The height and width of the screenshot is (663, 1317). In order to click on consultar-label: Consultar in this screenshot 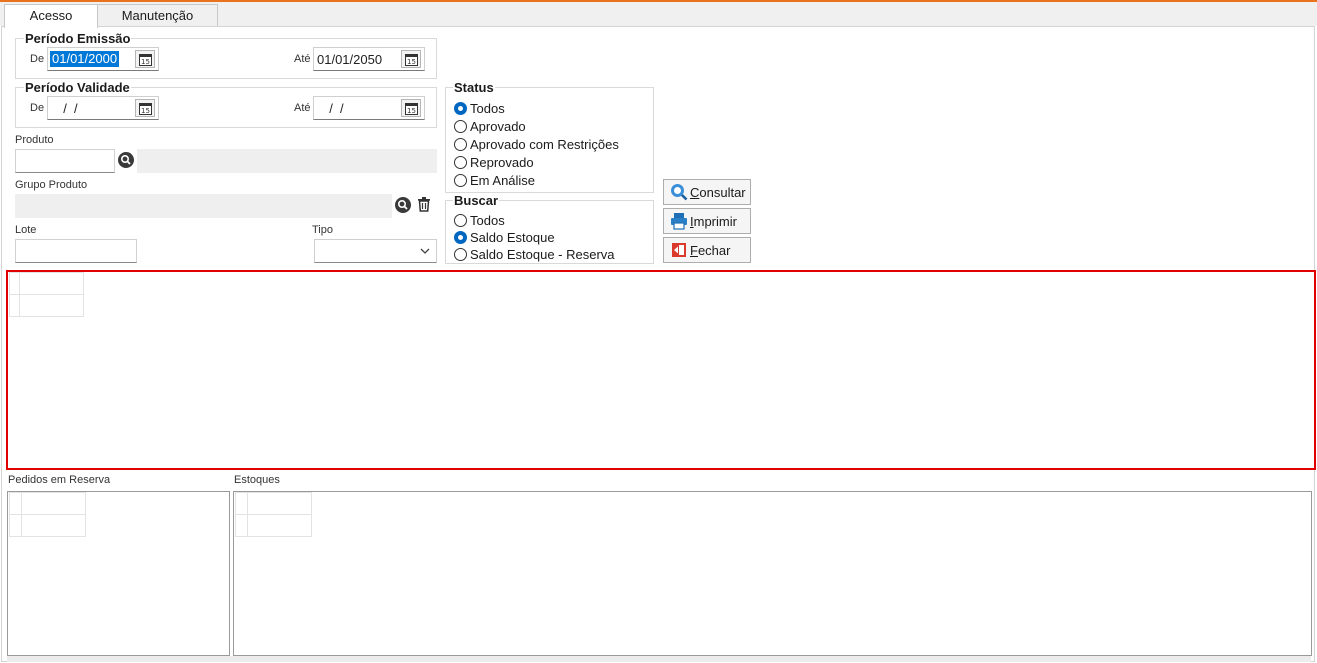, I will do `click(718, 192)`.